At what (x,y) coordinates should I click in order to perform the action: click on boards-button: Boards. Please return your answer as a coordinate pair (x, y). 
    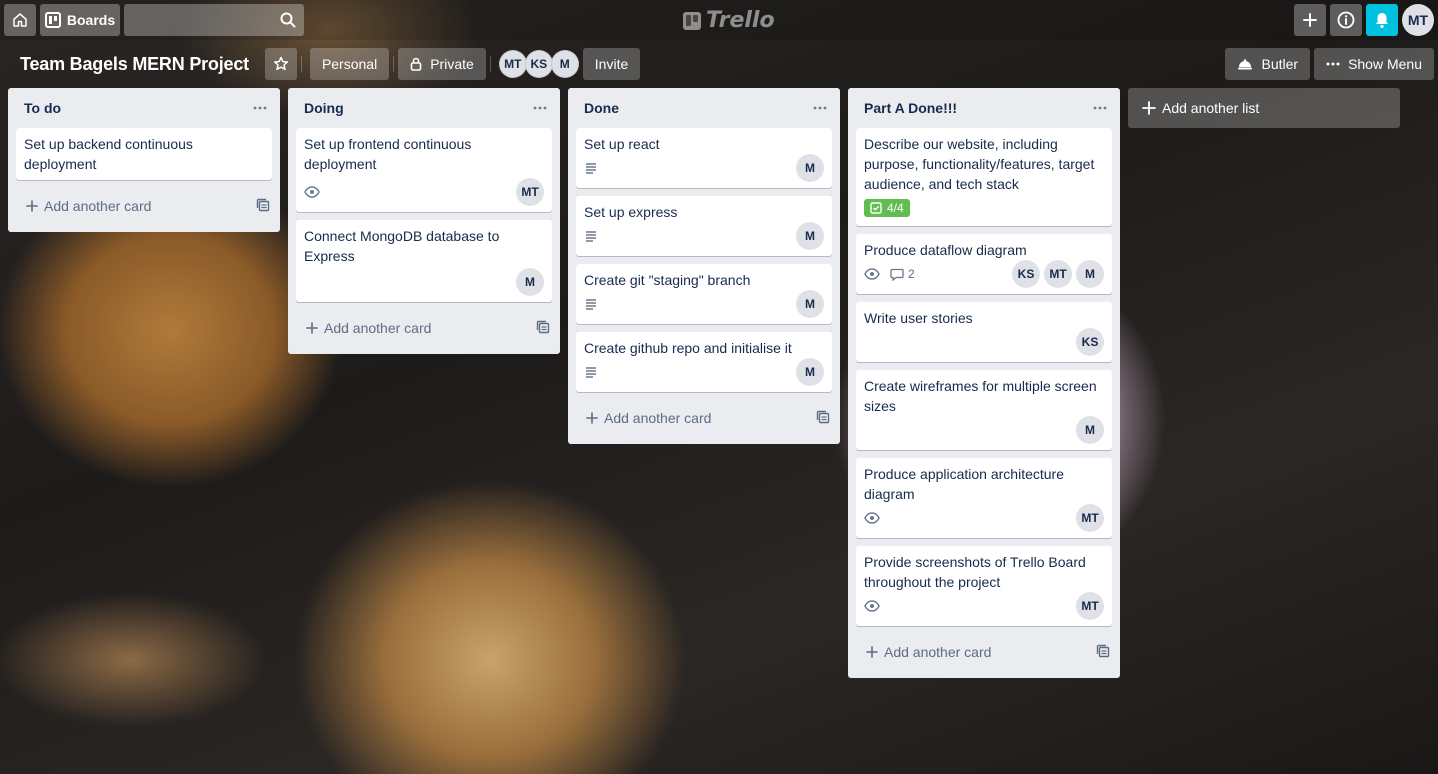
    Looking at the image, I should click on (80, 20).